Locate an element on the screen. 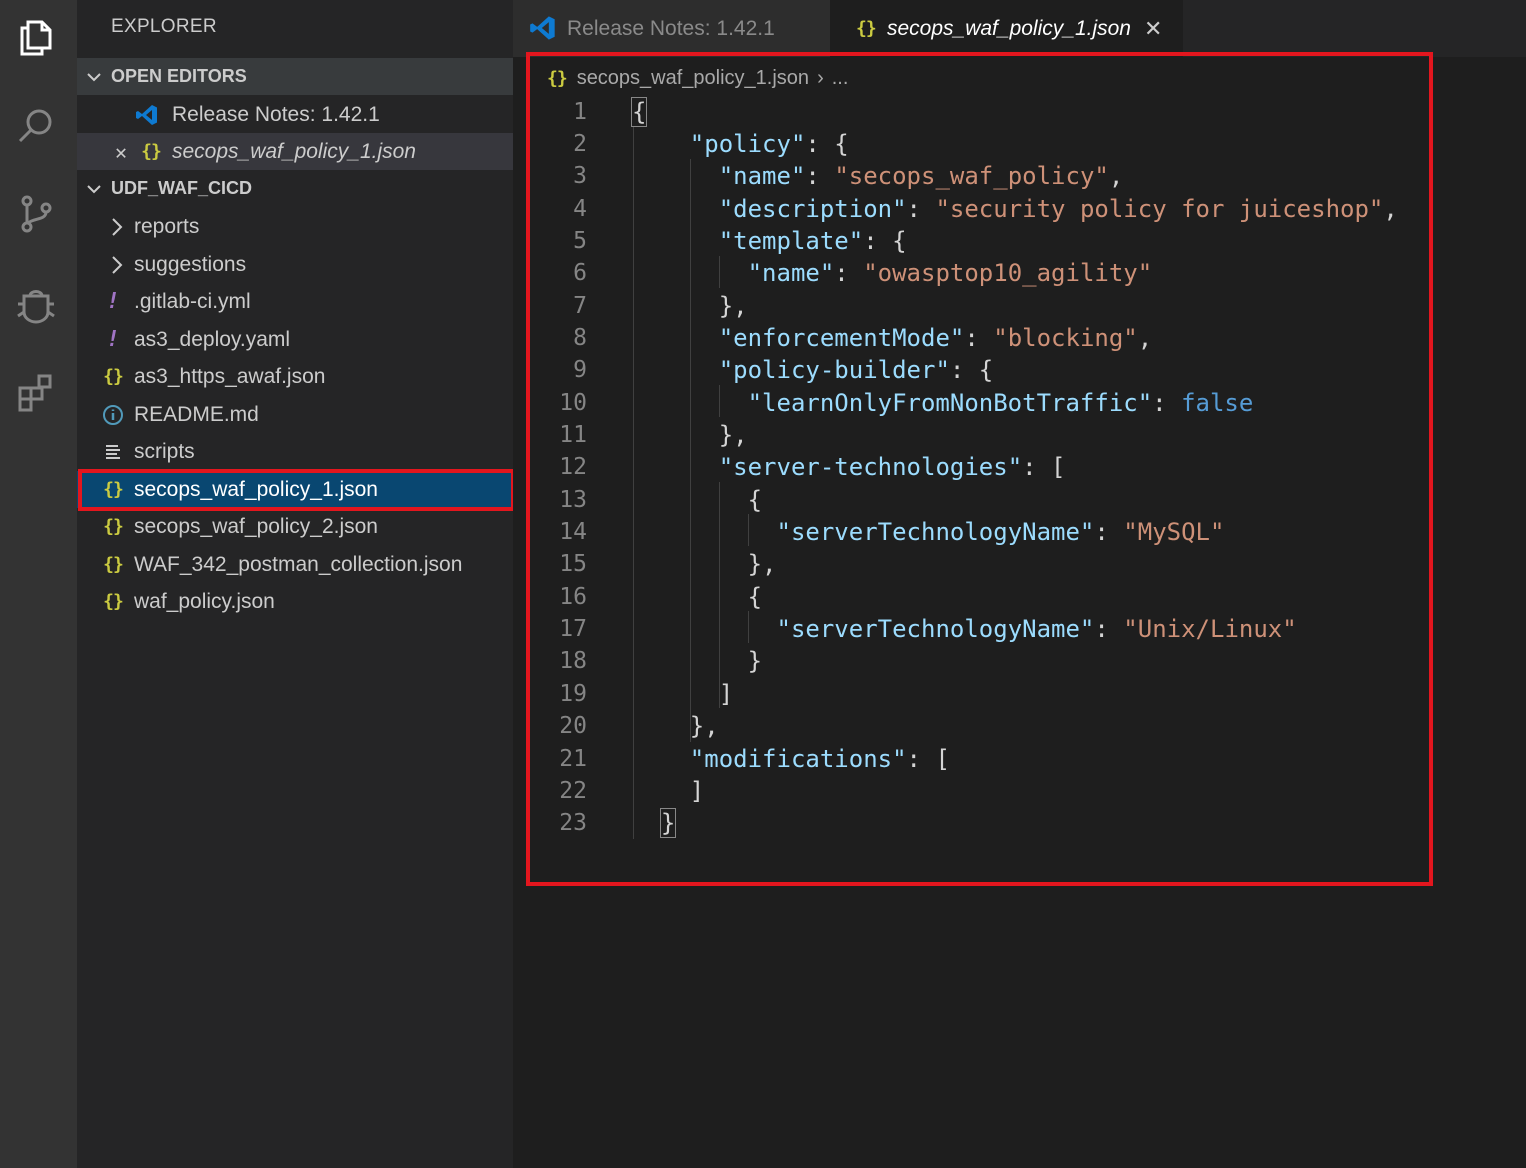 Image resolution: width=1526 pixels, height=1168 pixels. tree-item-file: ! .gitlab-ci.yml is located at coordinates (295, 301).